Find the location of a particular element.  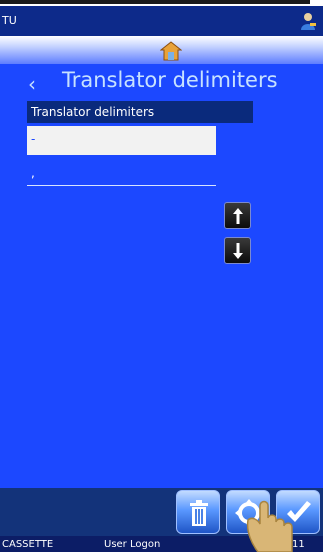

title-bar-text: TU is located at coordinates (9, 20).